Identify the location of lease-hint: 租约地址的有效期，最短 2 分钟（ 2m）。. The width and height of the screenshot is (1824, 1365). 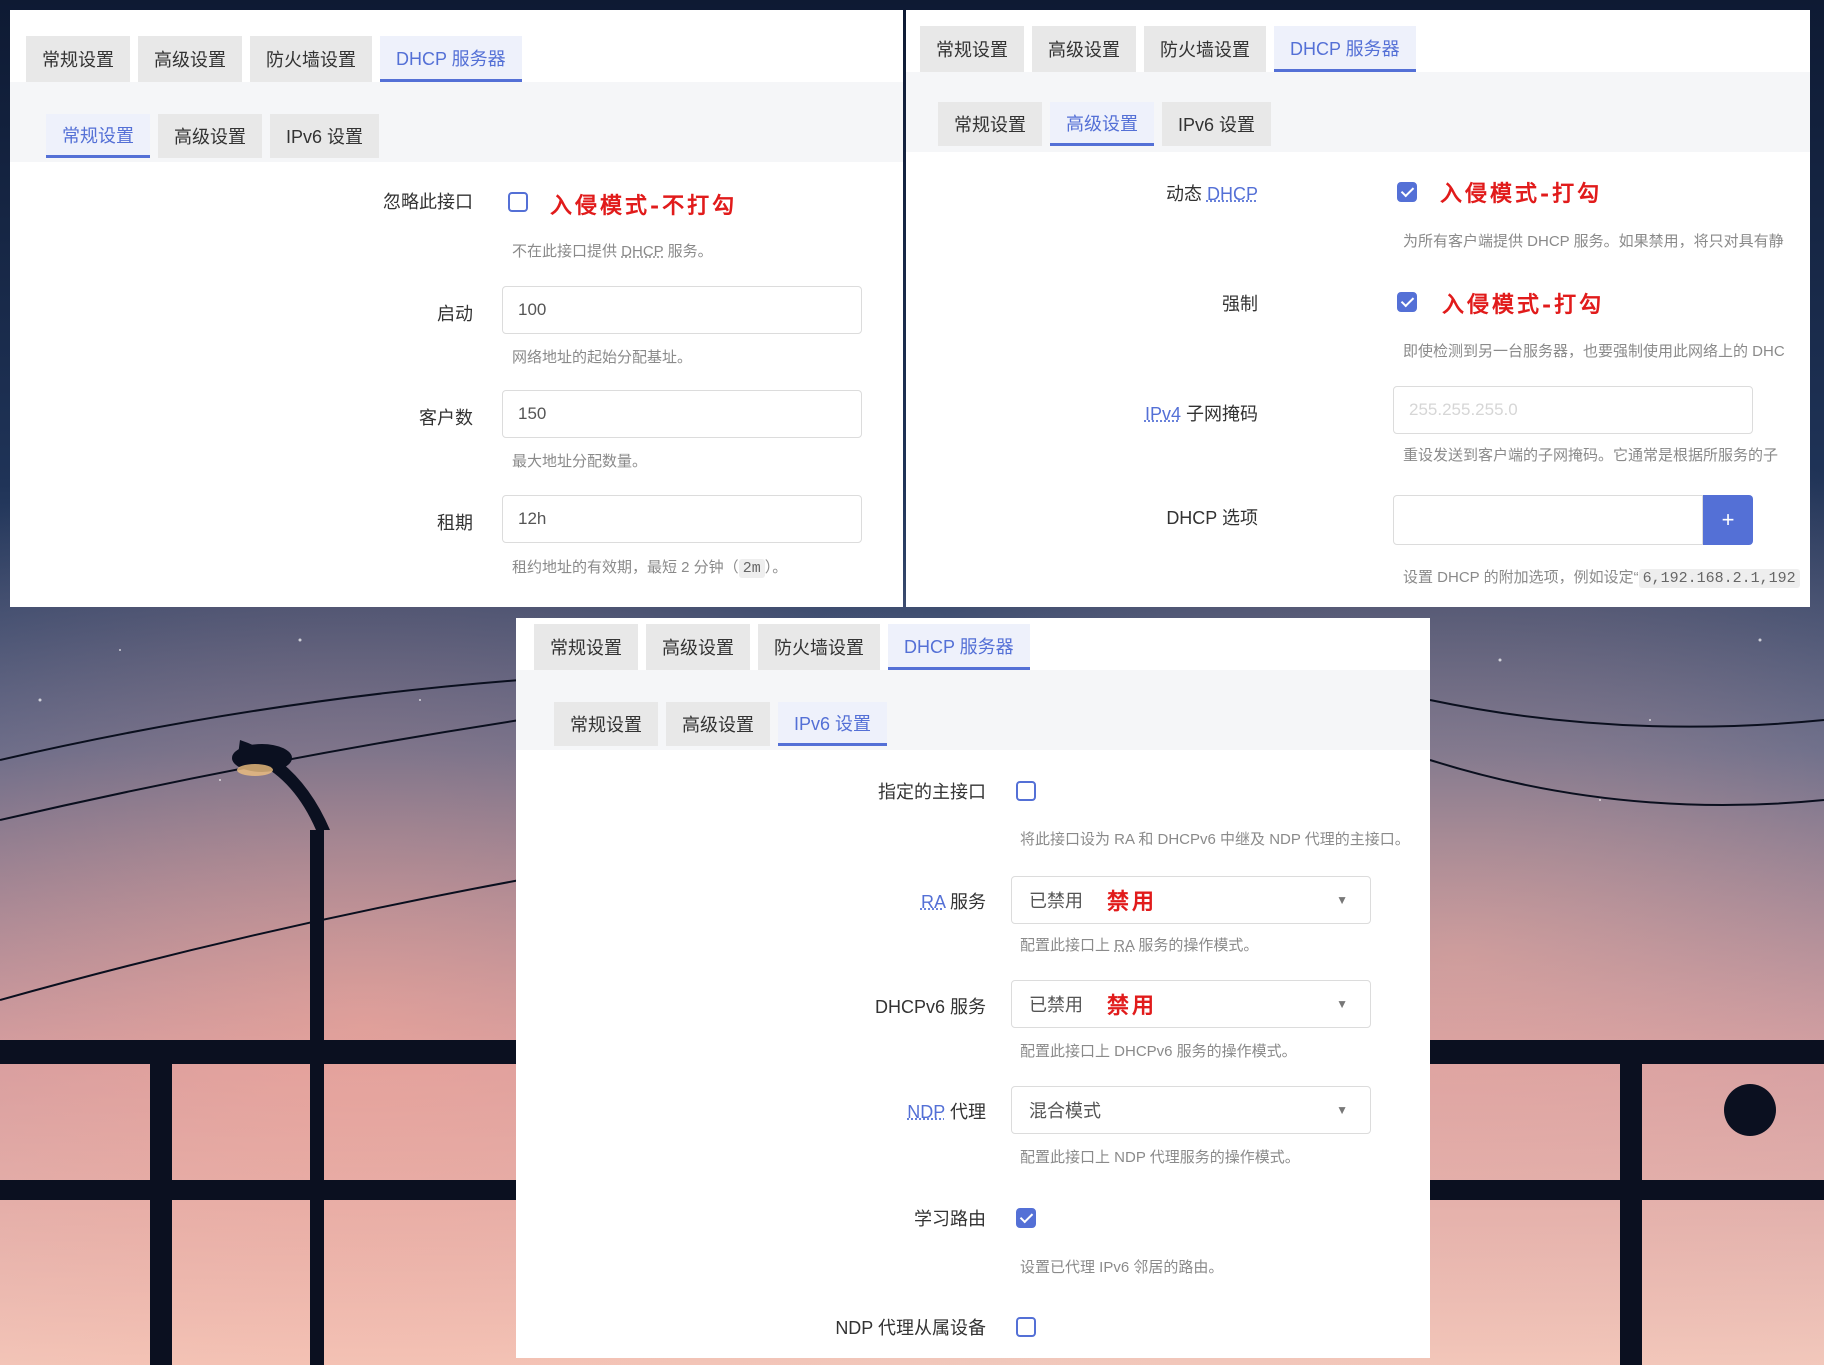
(650, 567).